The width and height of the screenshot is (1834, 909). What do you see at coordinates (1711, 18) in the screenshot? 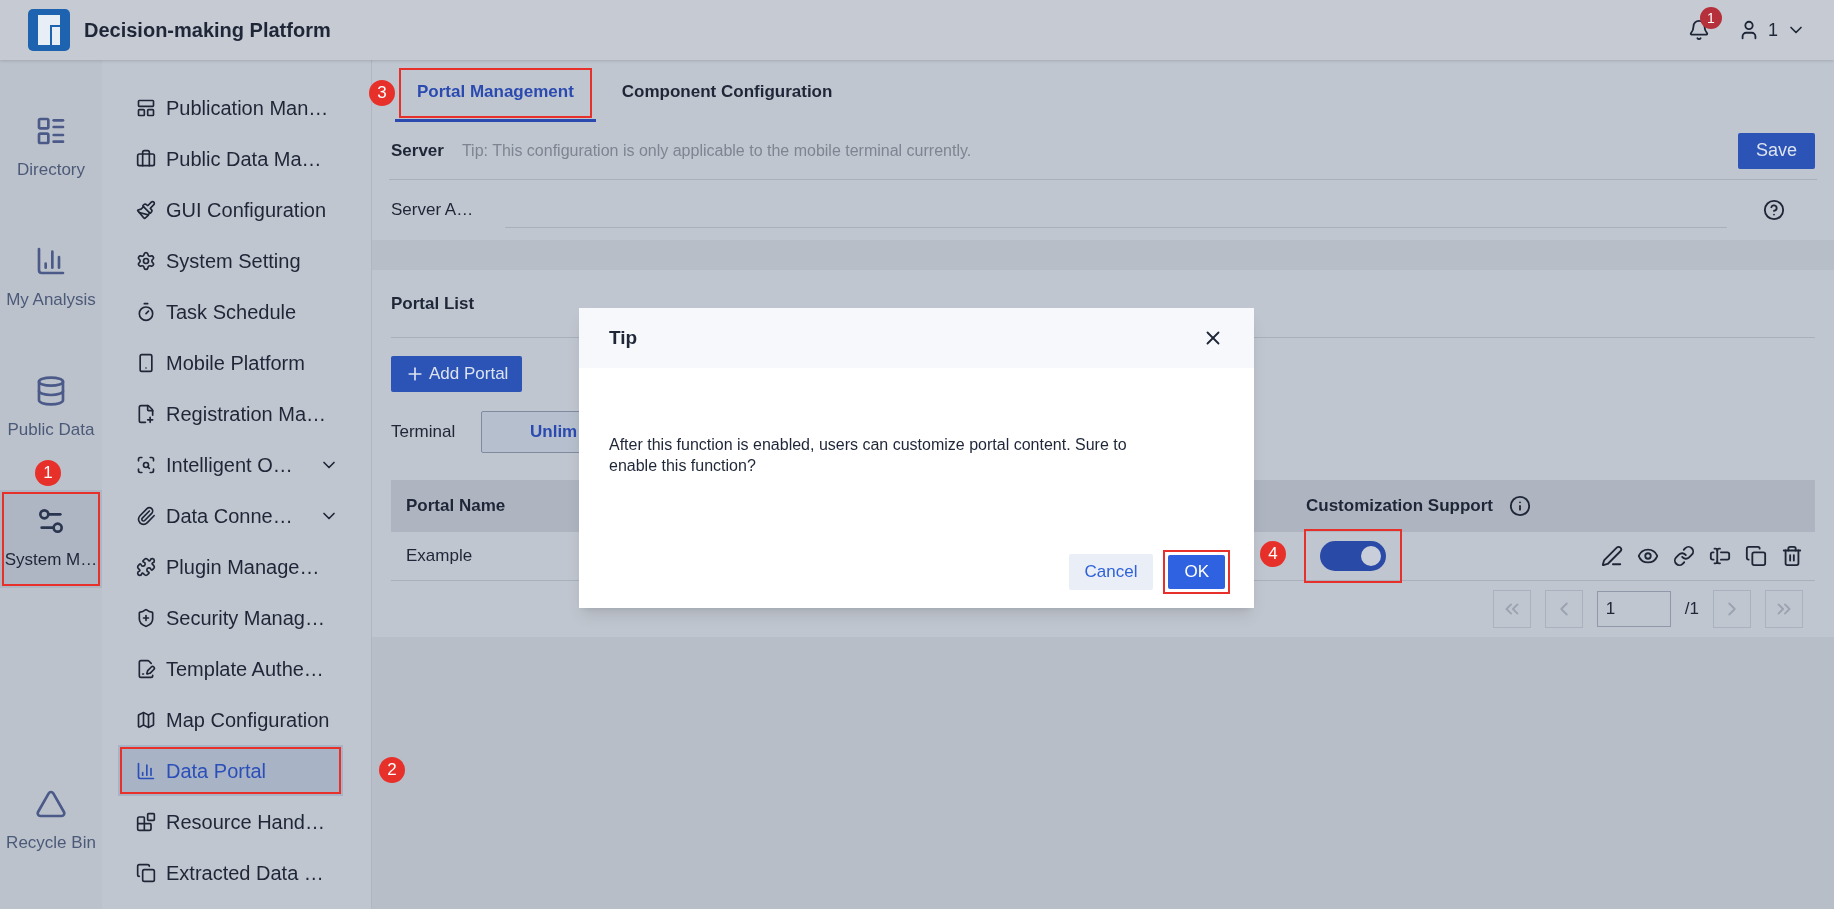
I see `notification-badge: 1` at bounding box center [1711, 18].